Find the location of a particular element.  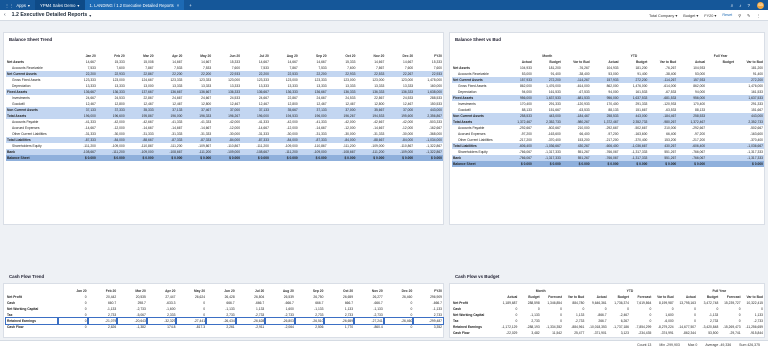

search-icon: ⌕ is located at coordinates (732, 5).